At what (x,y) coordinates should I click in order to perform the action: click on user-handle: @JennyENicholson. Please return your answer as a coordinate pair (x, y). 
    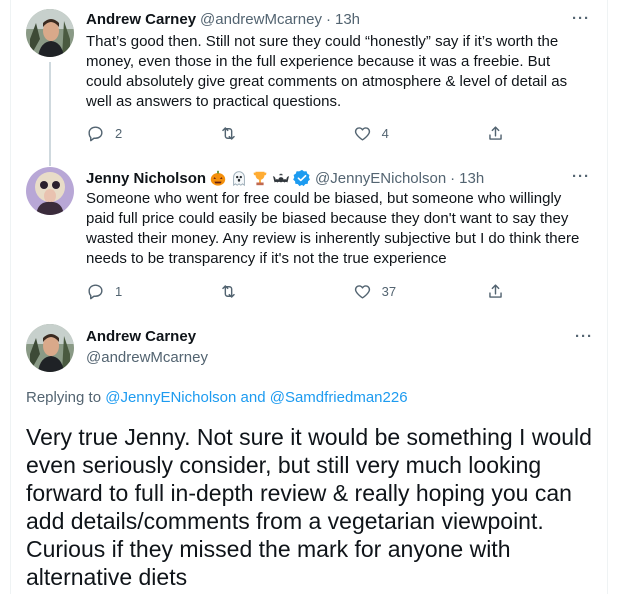
    Looking at the image, I should click on (380, 178).